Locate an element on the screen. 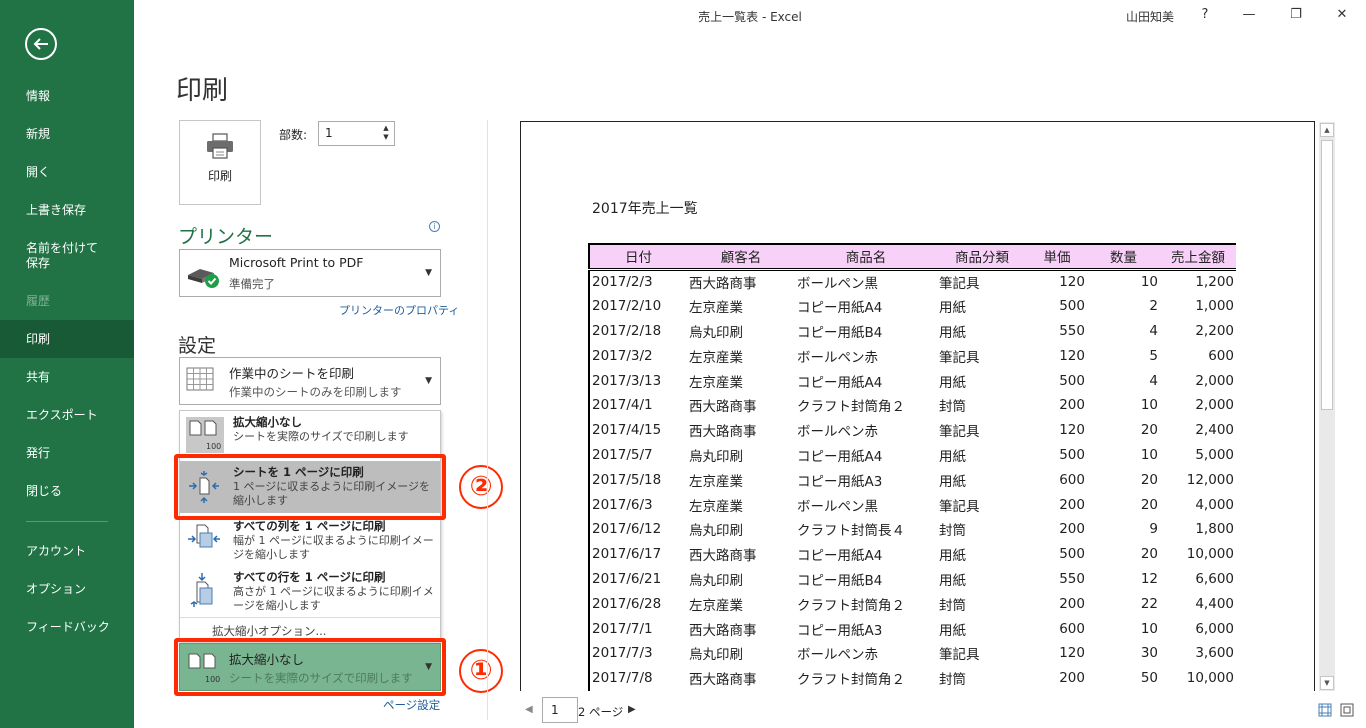 This screenshot has height=728, width=1366. show-margins-icon is located at coordinates (1325, 710).